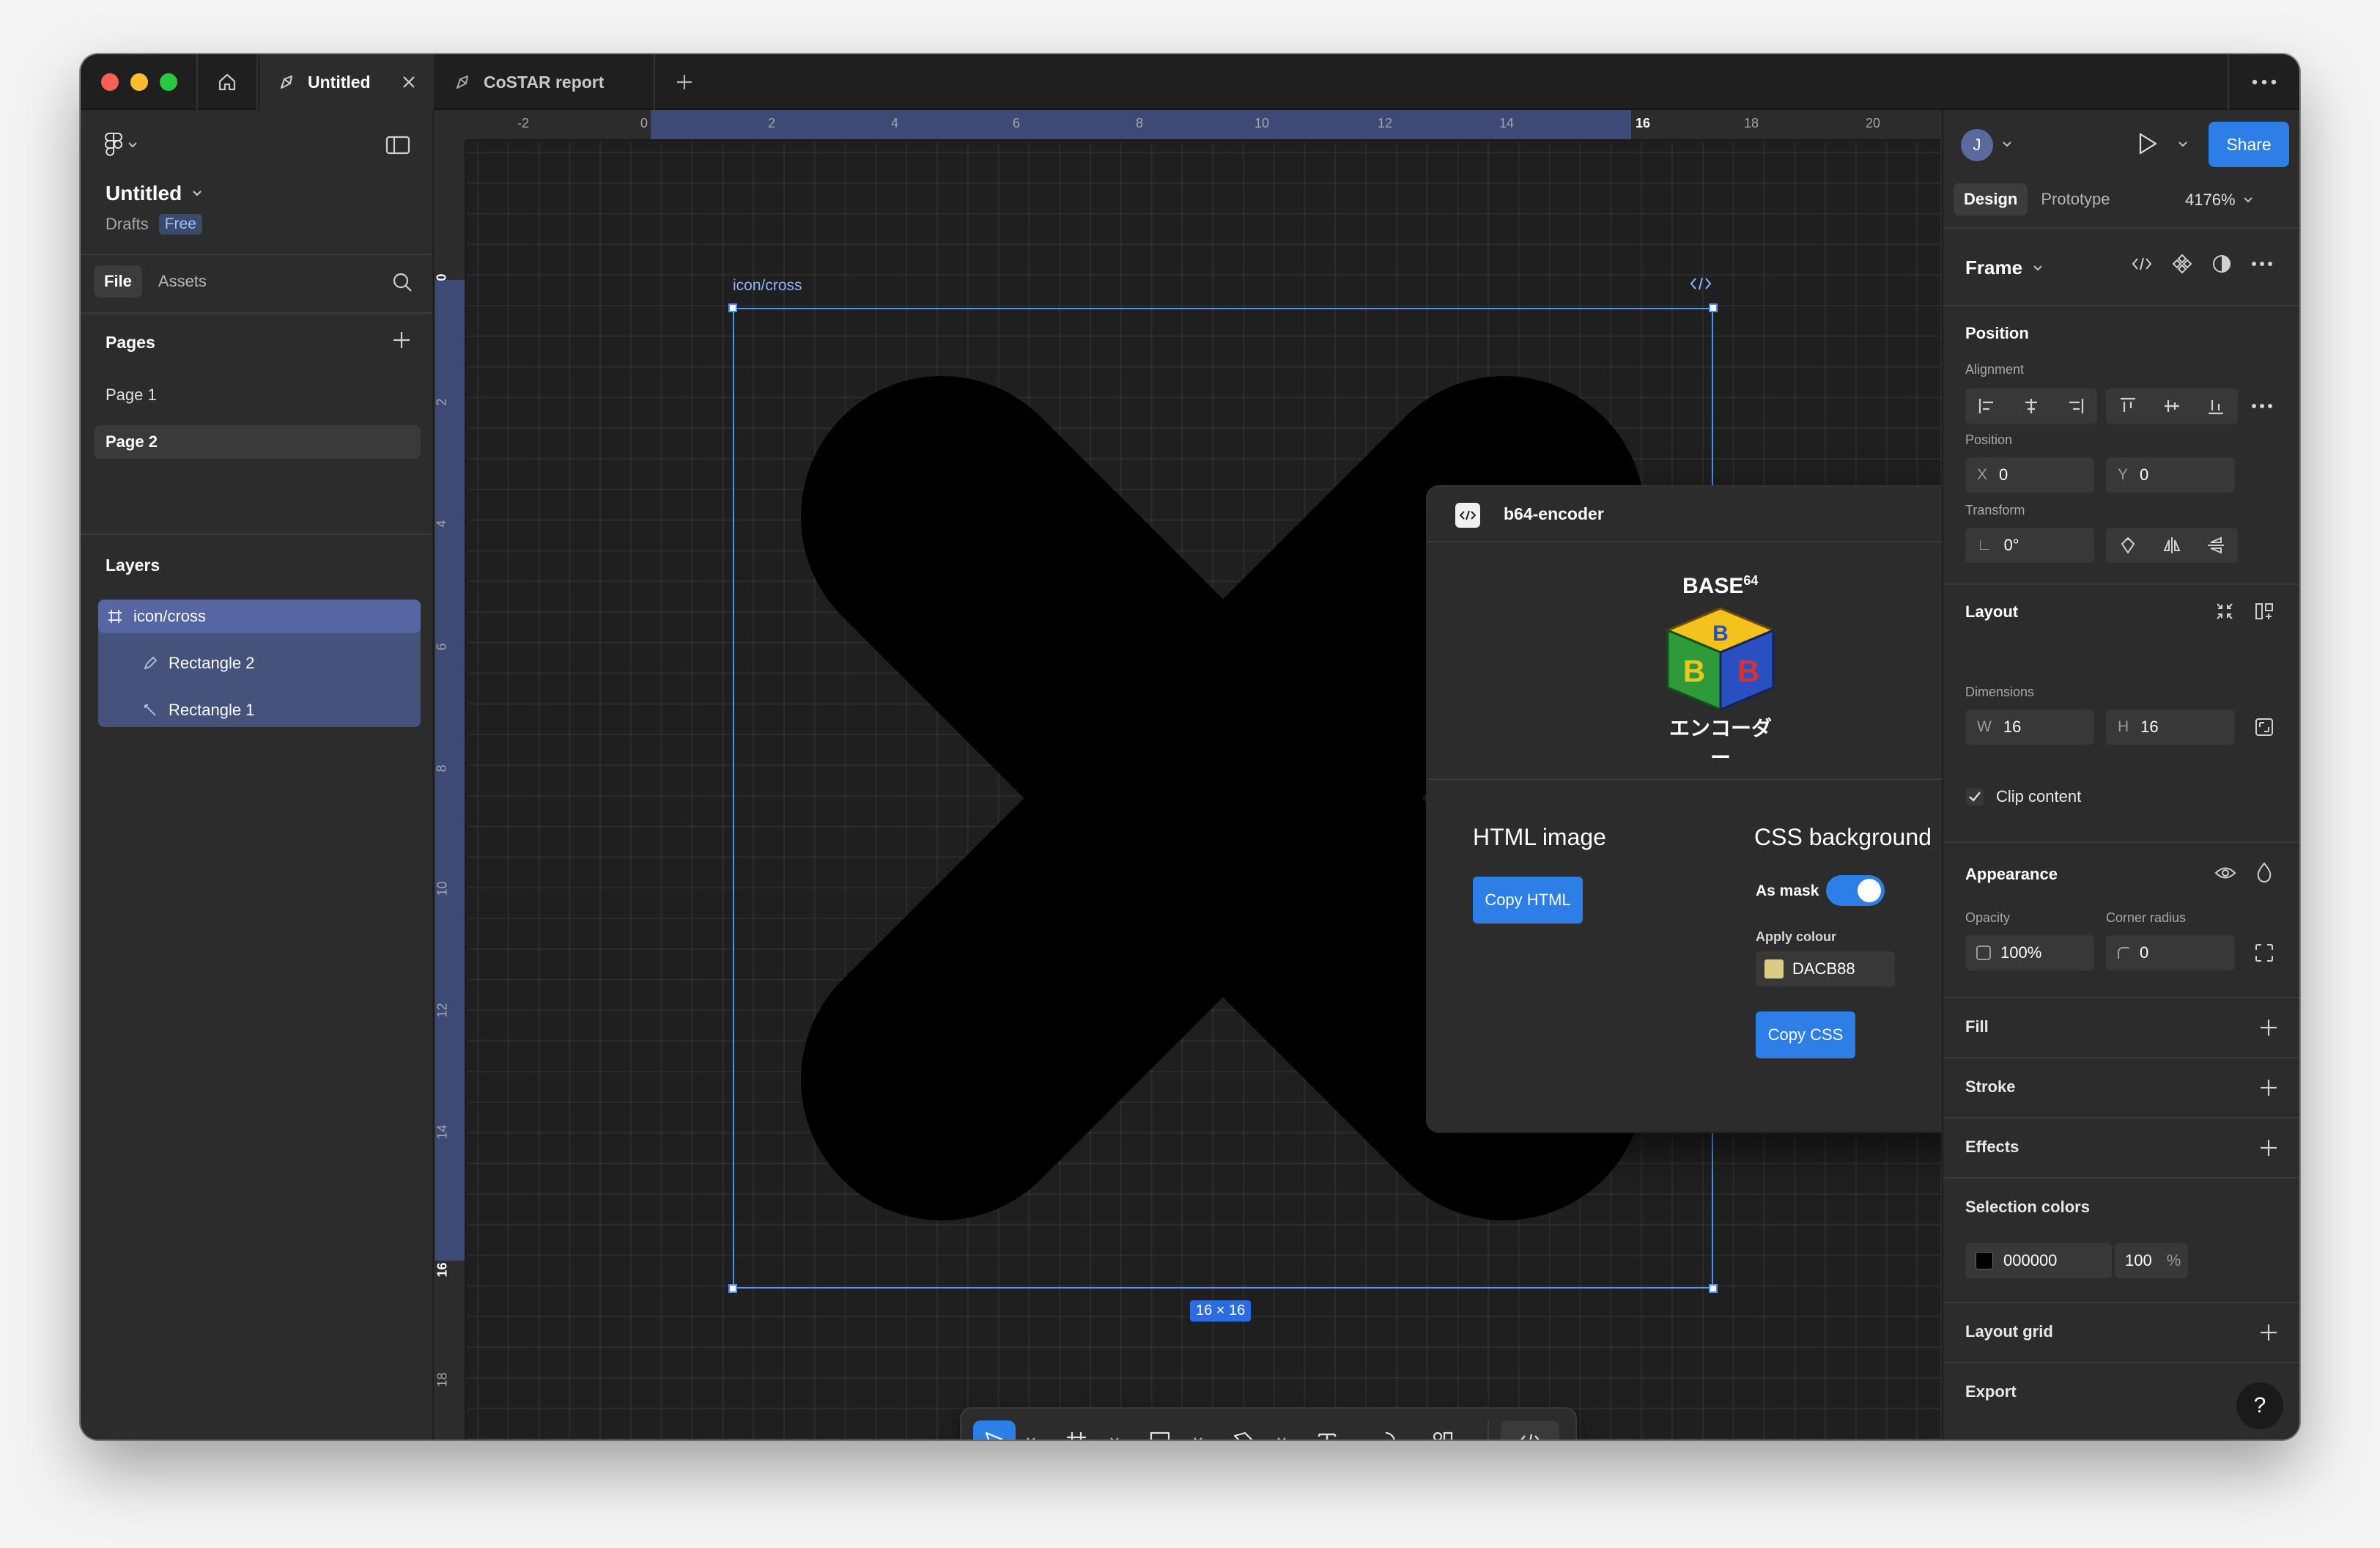 The image size is (2380, 1548). Describe the element at coordinates (2030, 727) in the screenshot. I see `width-field: W 16` at that location.